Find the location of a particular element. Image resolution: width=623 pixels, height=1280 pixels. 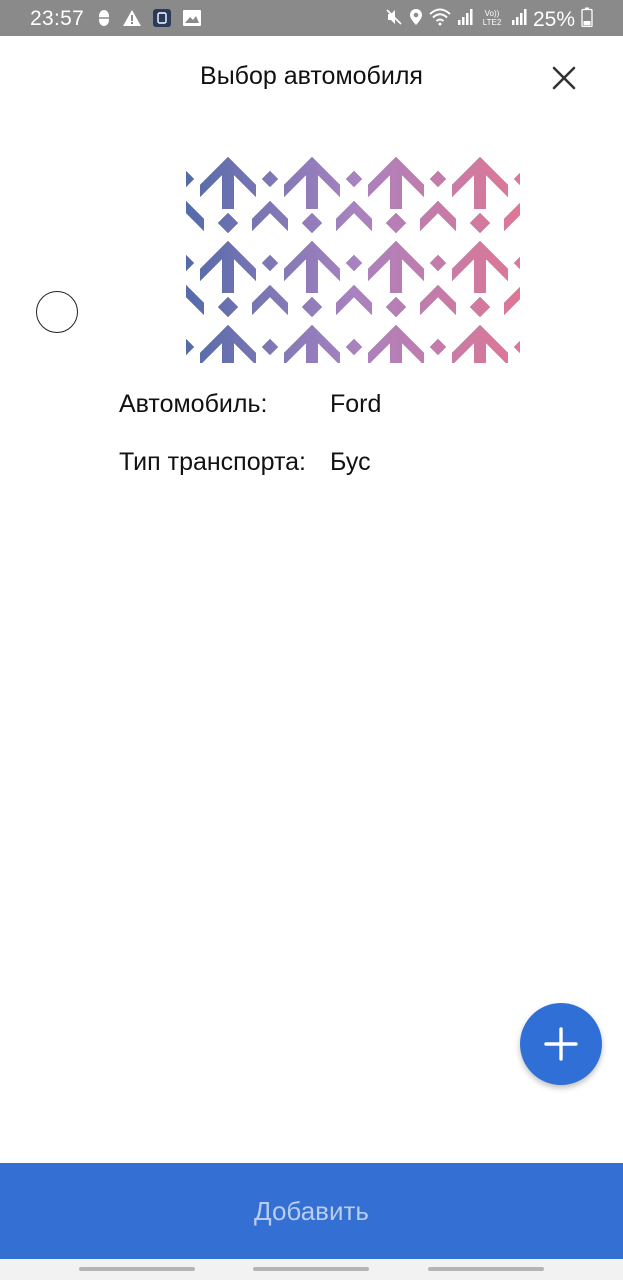

nav-back-handle is located at coordinates (486, 1269).